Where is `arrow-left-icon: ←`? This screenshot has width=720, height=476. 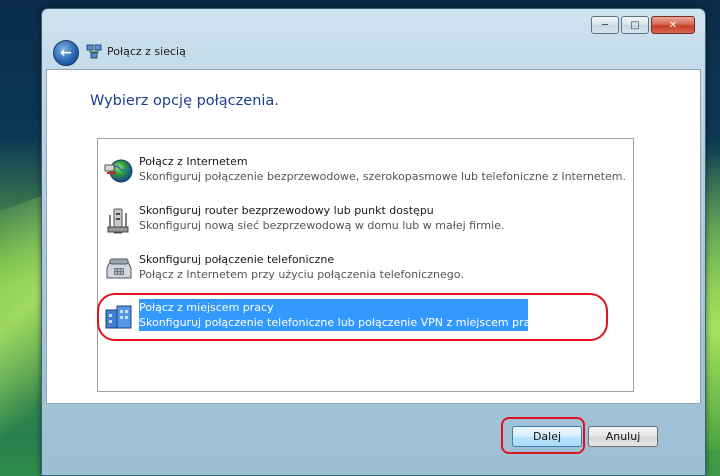 arrow-left-icon: ← is located at coordinates (66, 53).